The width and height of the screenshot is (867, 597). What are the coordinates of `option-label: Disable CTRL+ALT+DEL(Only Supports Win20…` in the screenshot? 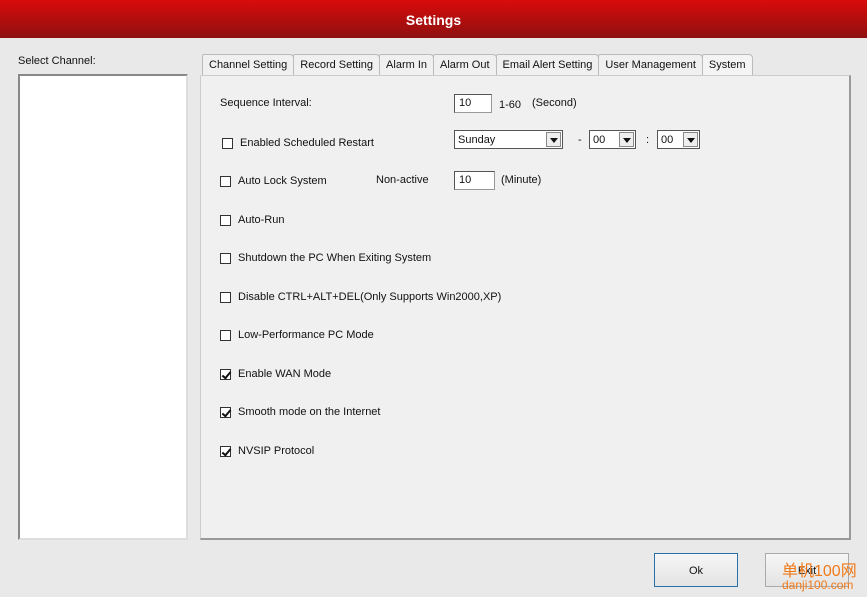 It's located at (370, 297).